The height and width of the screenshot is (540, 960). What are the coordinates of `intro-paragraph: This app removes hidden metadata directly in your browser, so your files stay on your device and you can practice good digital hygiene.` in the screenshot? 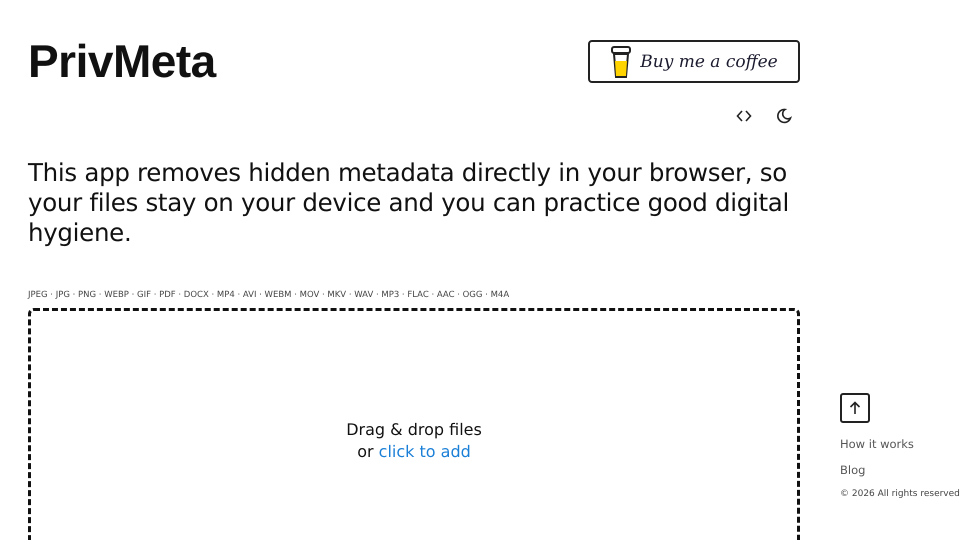 It's located at (409, 203).